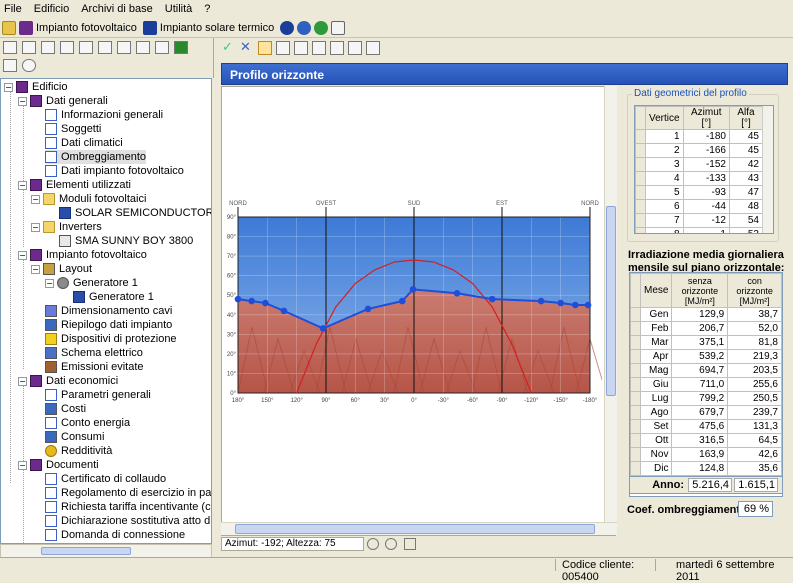  What do you see at coordinates (108, 311) in the screenshot?
I see `tree-node-dimensionamento: Dimensionamento cavi` at bounding box center [108, 311].